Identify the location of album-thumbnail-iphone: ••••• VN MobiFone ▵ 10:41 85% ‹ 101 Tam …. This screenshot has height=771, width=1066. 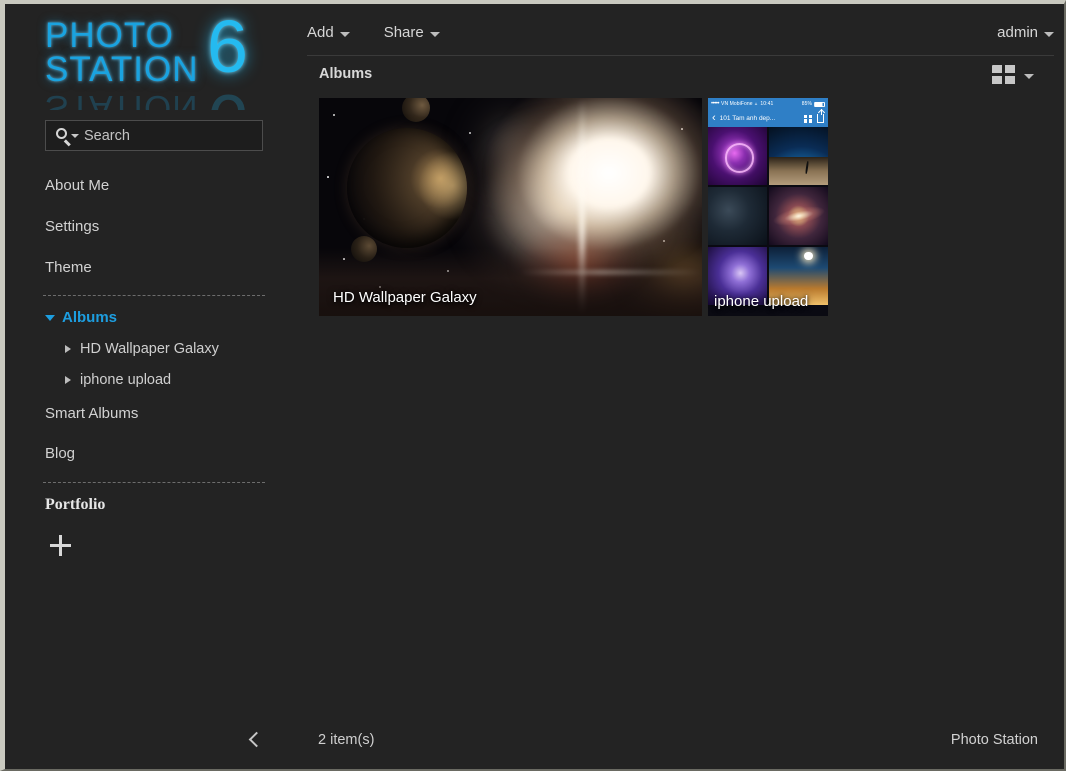
(768, 207).